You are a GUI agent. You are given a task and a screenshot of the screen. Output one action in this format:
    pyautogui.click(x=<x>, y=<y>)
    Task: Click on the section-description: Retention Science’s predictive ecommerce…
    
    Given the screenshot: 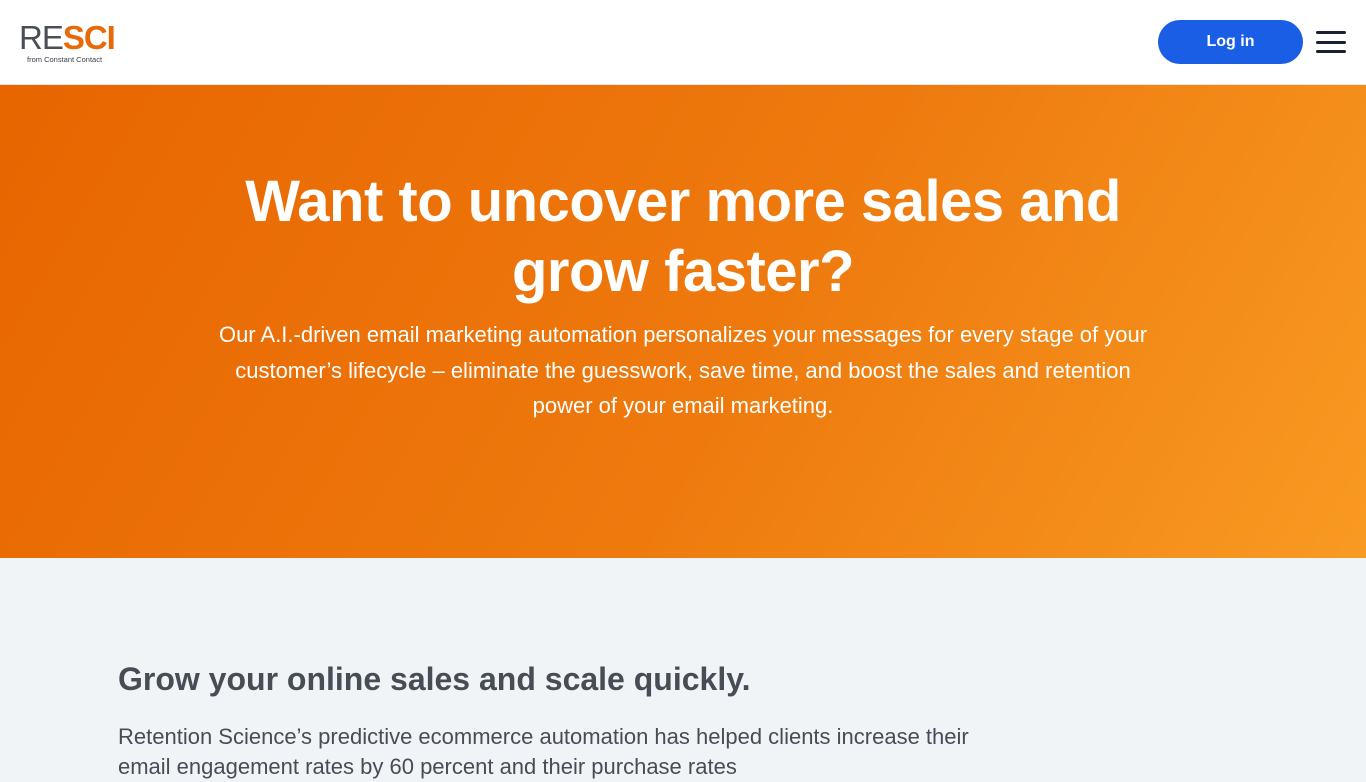 What is the action you would take?
    pyautogui.click(x=543, y=751)
    